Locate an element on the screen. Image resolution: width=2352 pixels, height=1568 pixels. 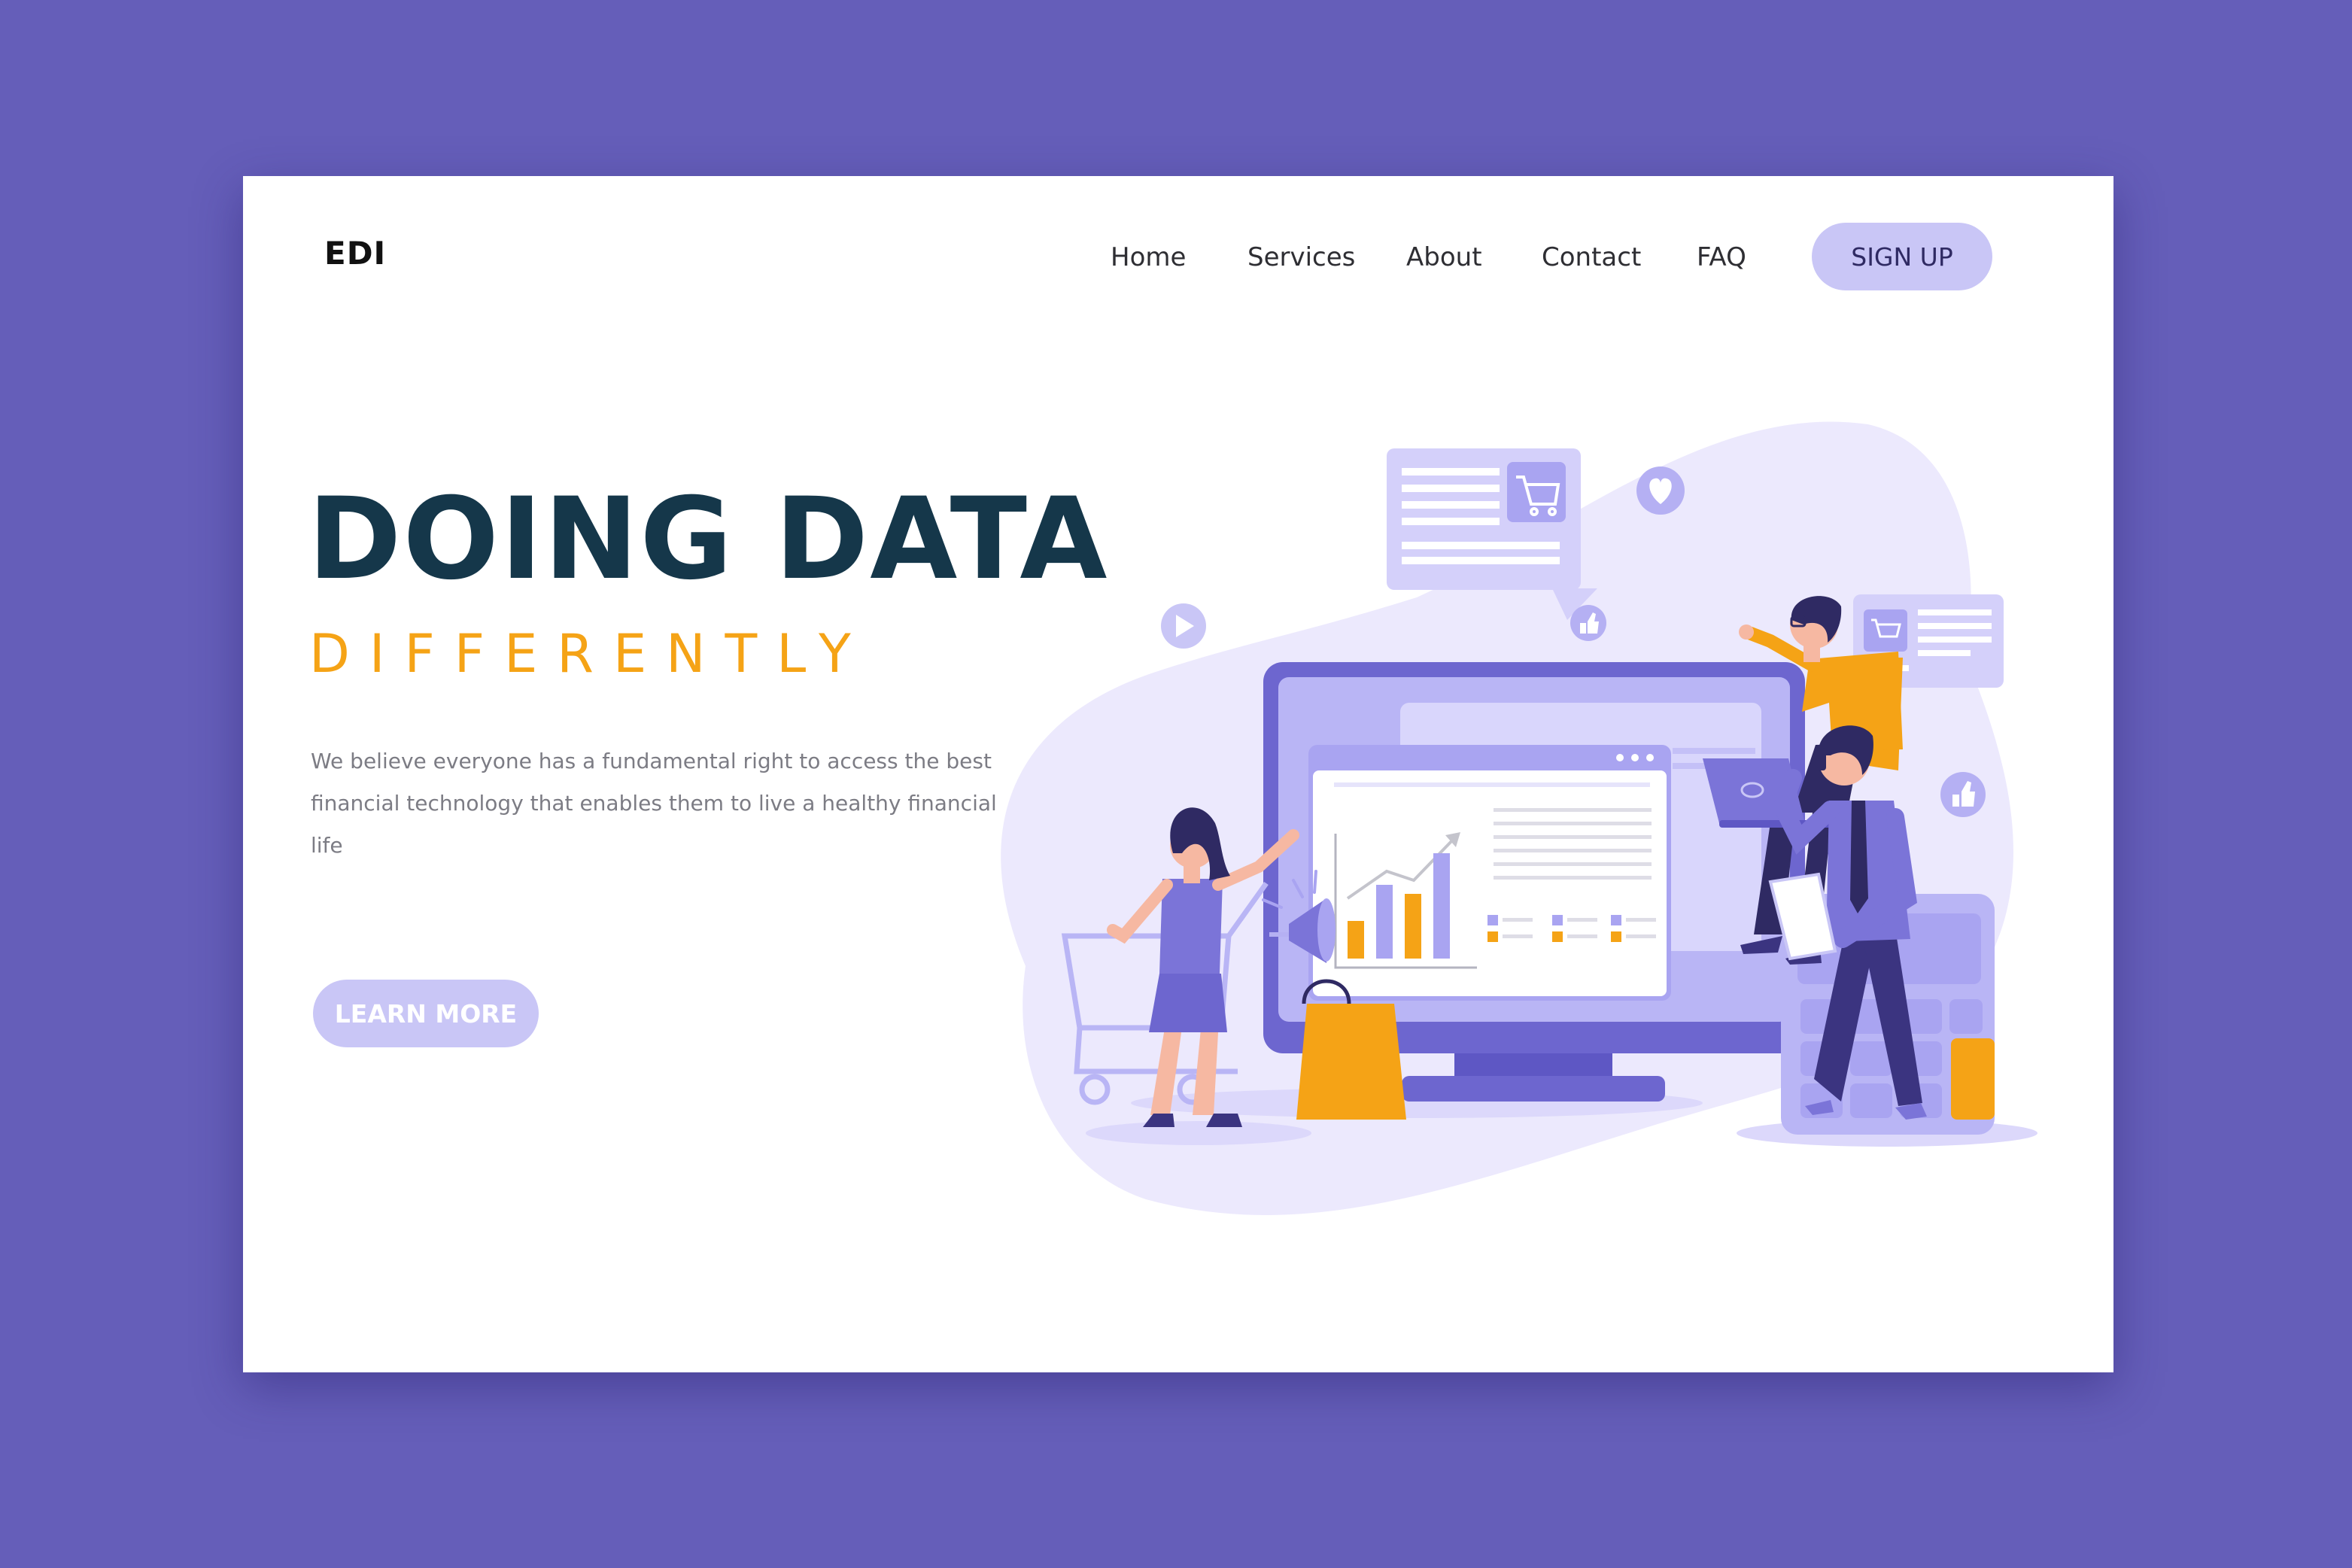
floor-shadow-left is located at coordinates (1198, 1133).